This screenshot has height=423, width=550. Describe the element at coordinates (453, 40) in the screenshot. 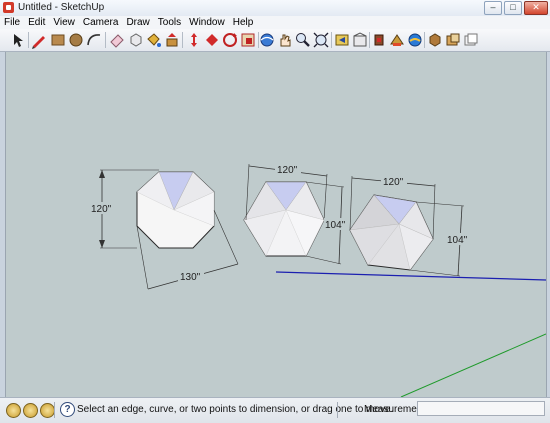

I see `component-icon` at that location.